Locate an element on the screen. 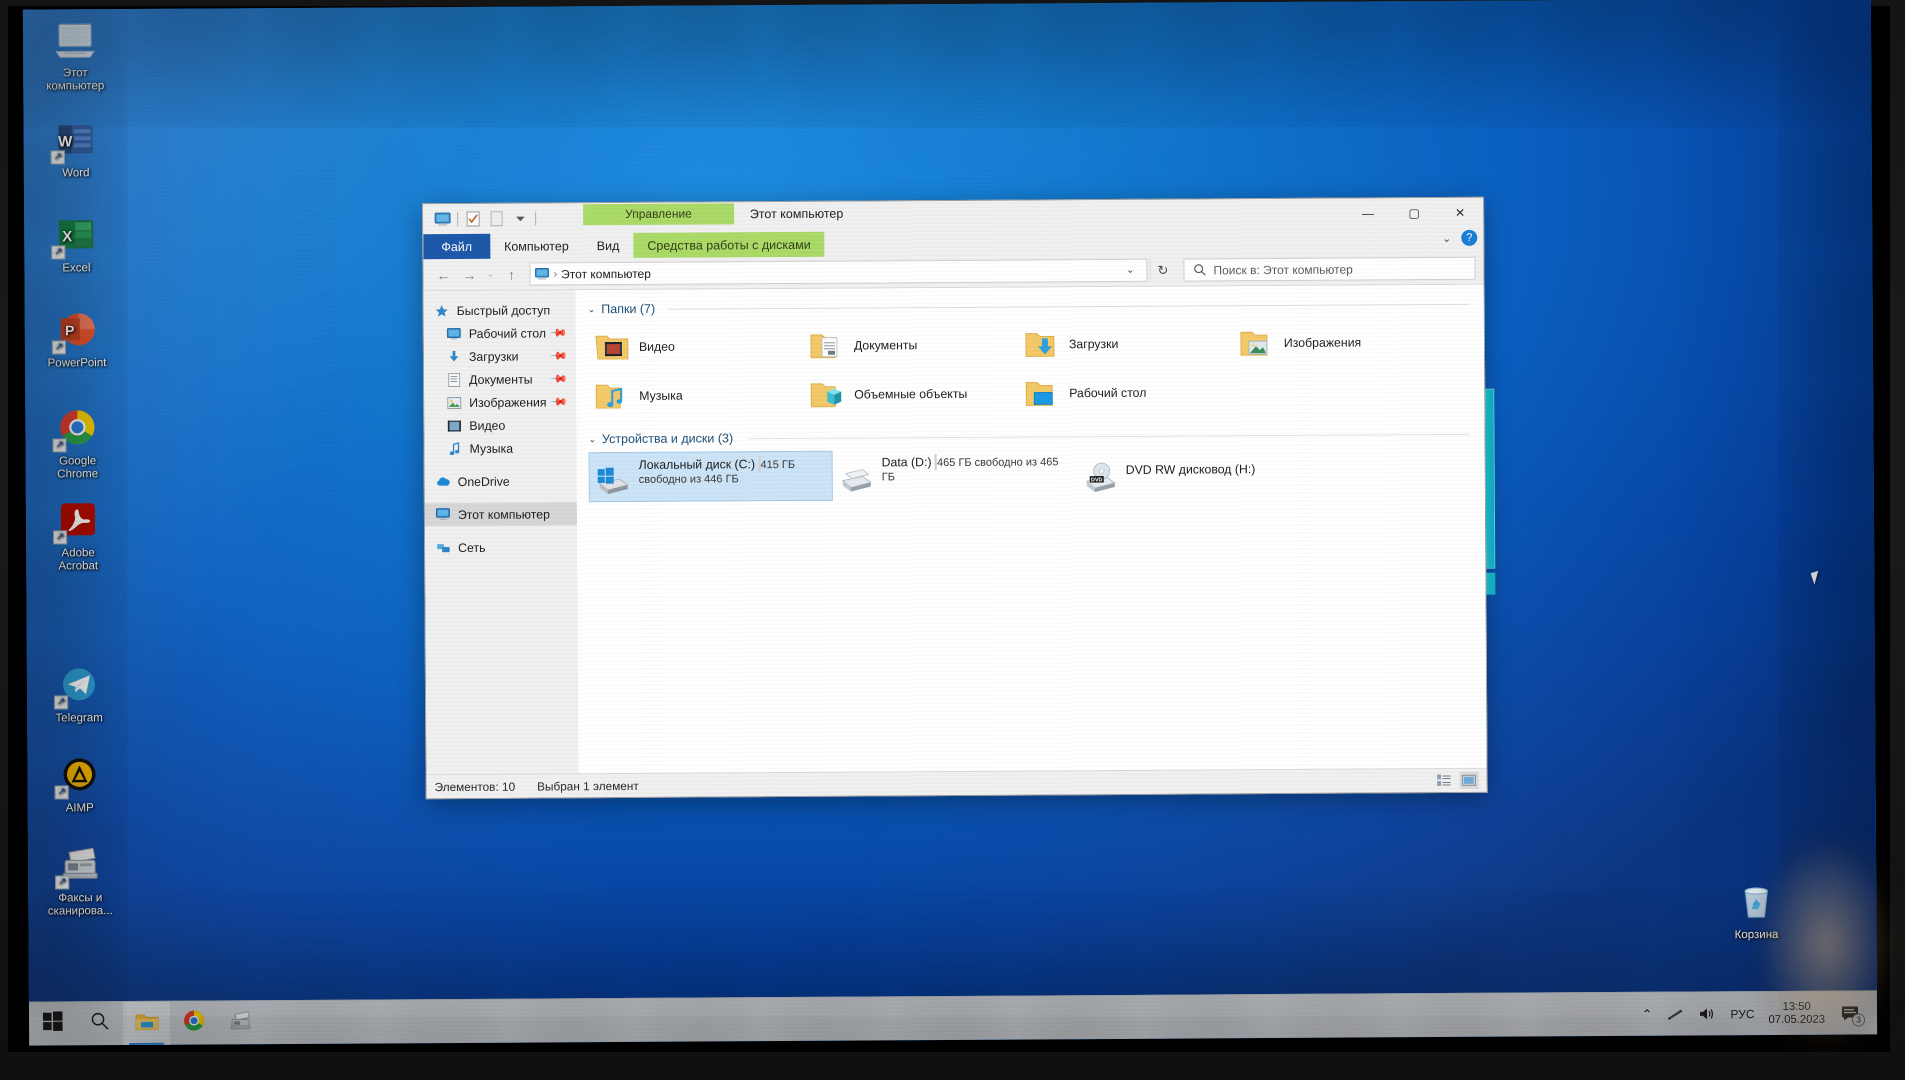 This screenshot has height=1080, width=1905. speaker-icon is located at coordinates (1707, 1013).